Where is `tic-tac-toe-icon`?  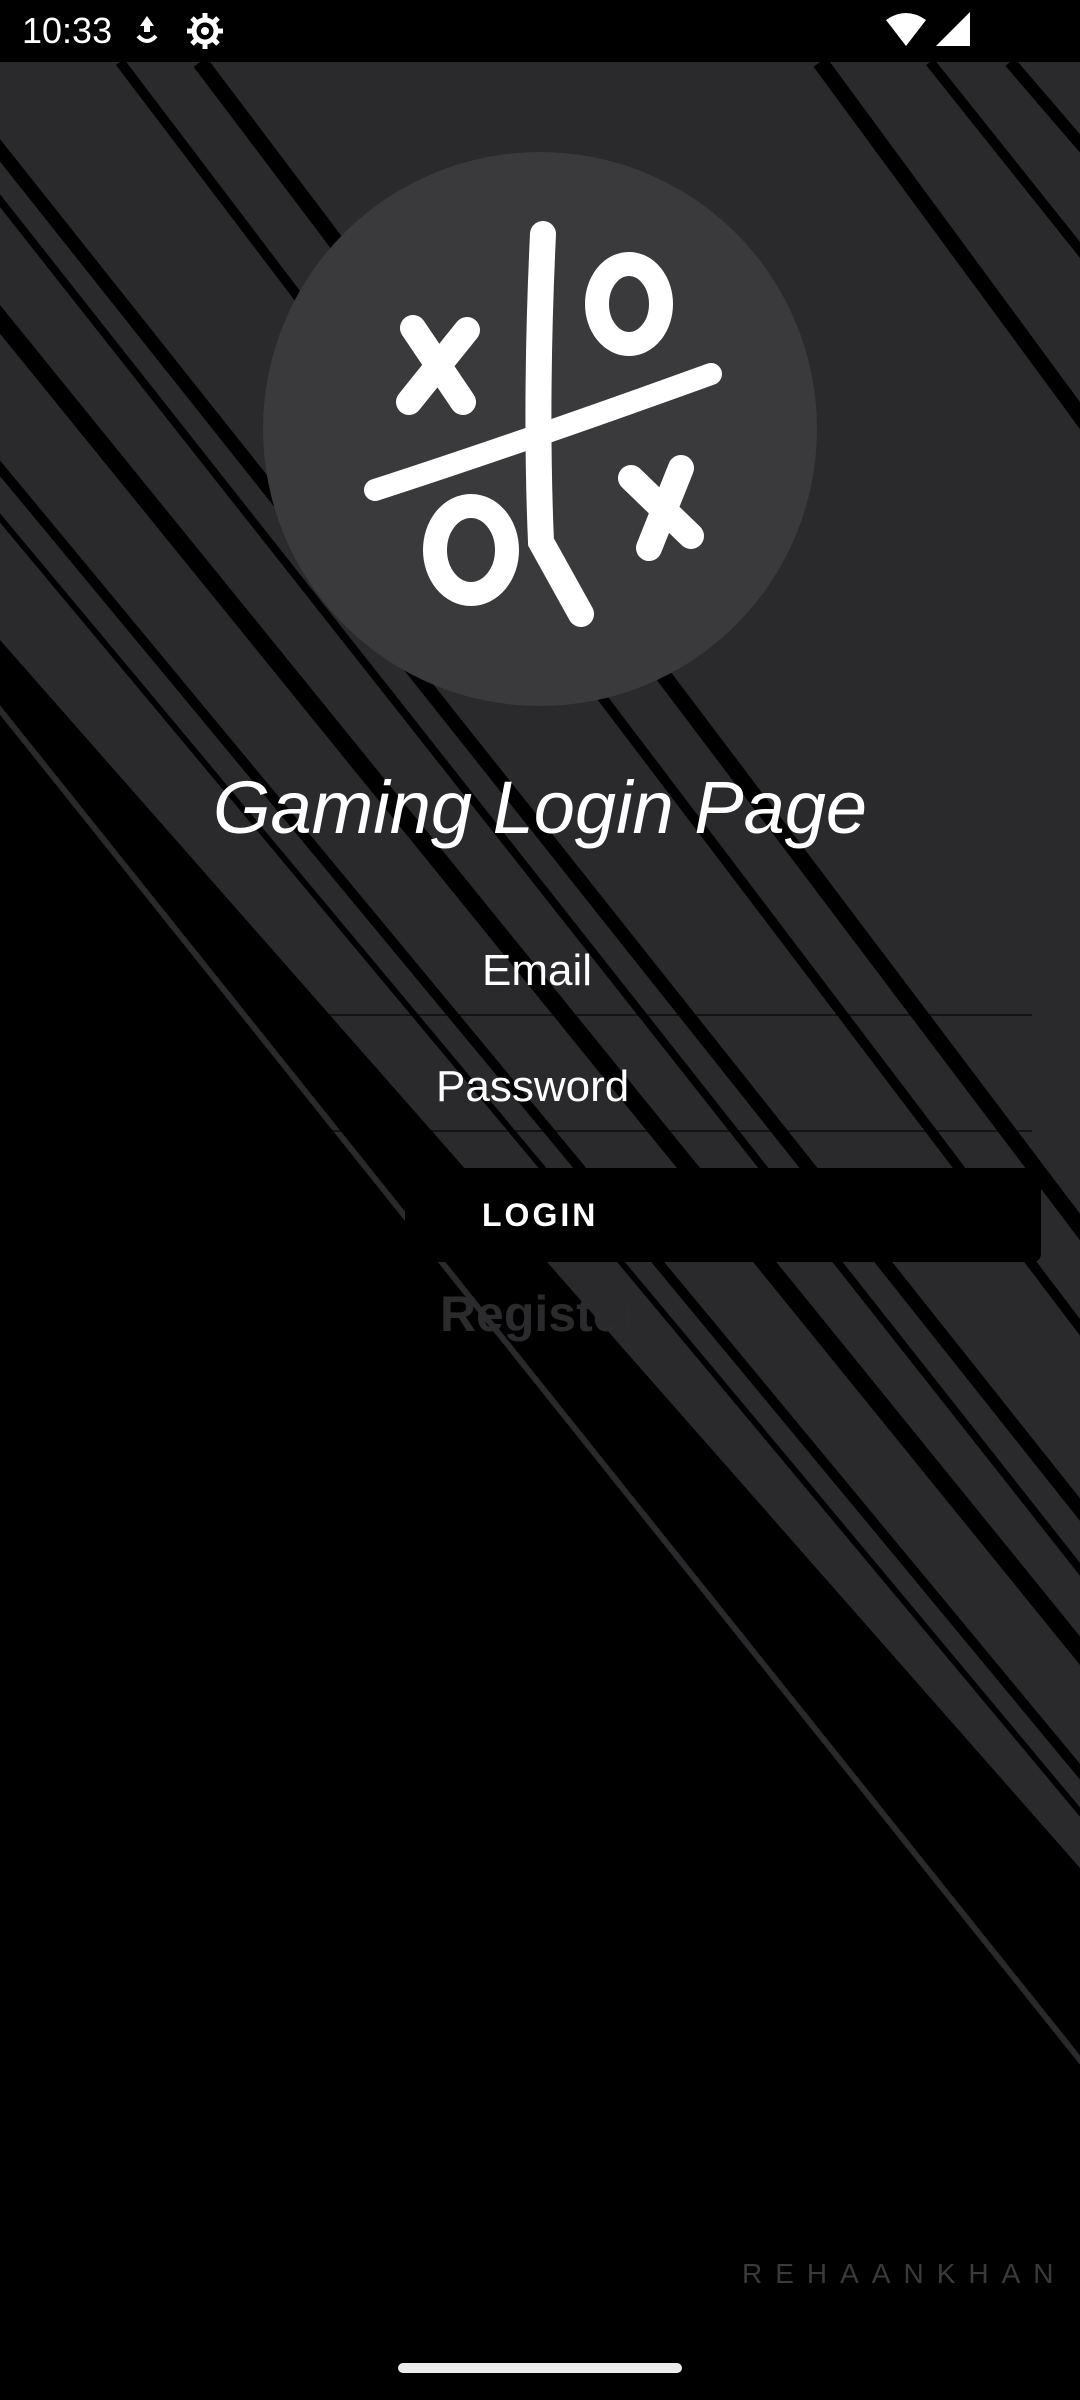
tic-tac-toe-icon is located at coordinates (543, 424).